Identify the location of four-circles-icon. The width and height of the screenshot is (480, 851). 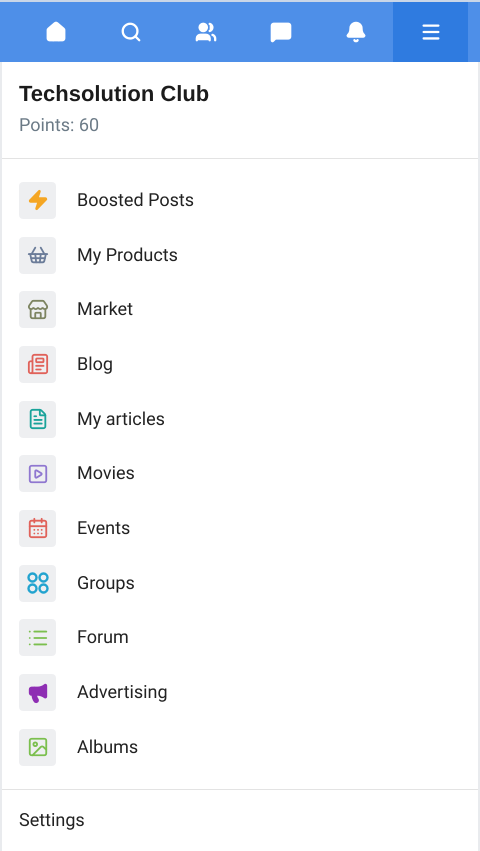
(37, 583).